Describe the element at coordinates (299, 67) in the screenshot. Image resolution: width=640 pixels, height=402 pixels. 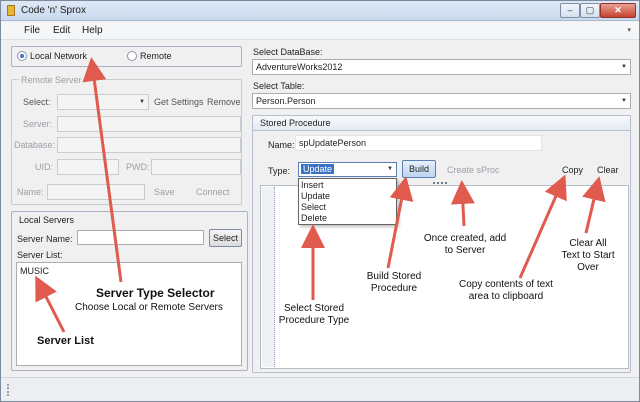
I see `database-value: AdventureWorks2012` at that location.